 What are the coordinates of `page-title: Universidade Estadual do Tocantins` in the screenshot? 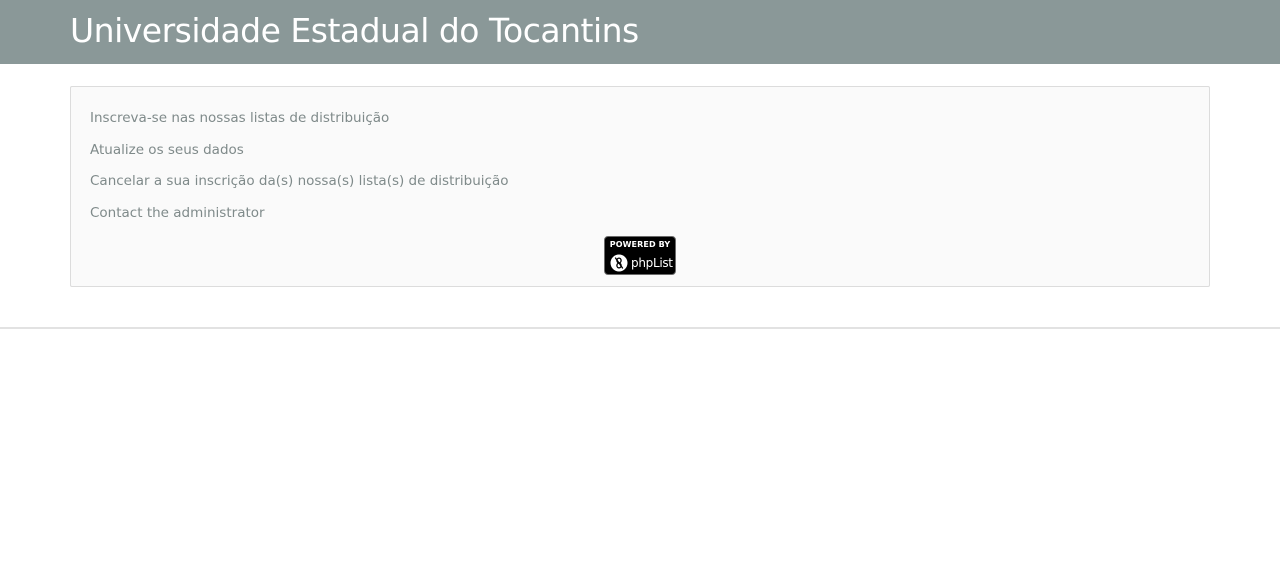 It's located at (354, 30).